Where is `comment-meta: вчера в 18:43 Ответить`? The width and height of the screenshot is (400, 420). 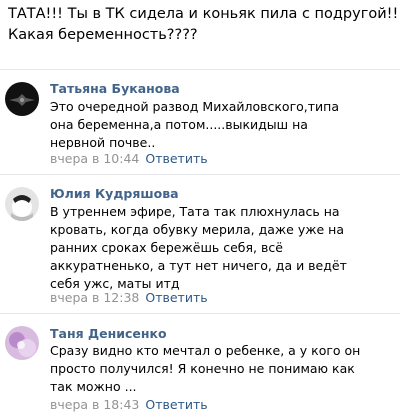
comment-meta: вчера в 18:43 Ответить is located at coordinates (129, 405).